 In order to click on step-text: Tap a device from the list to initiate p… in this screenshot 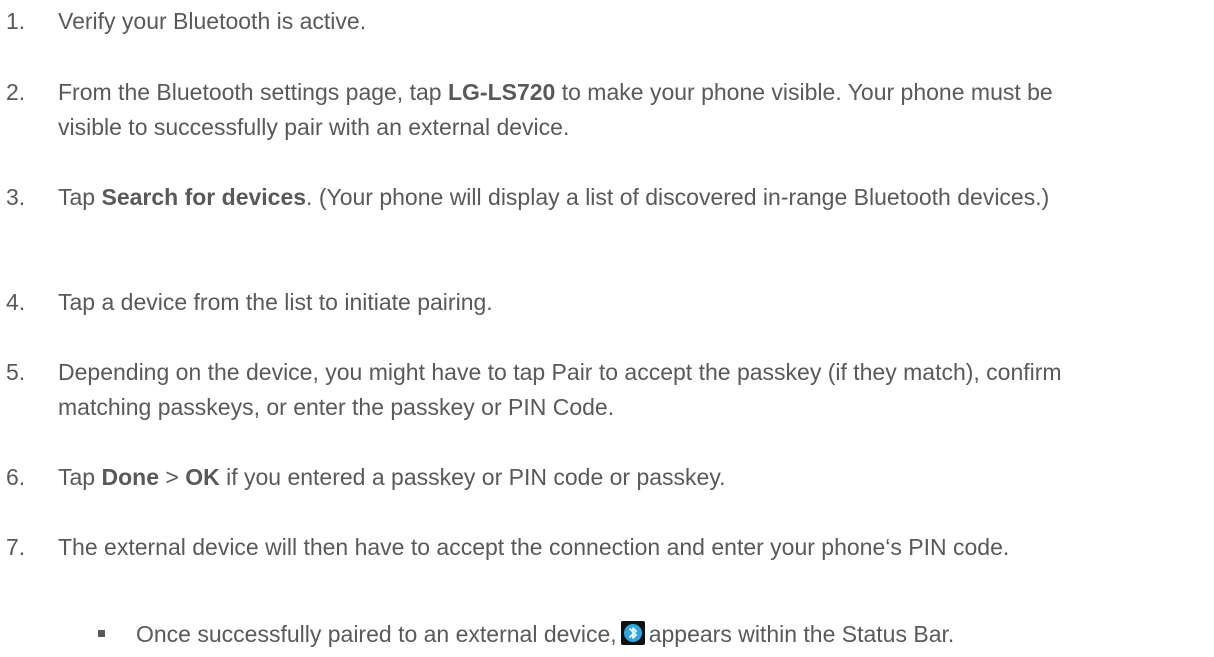, I will do `click(623, 302)`.